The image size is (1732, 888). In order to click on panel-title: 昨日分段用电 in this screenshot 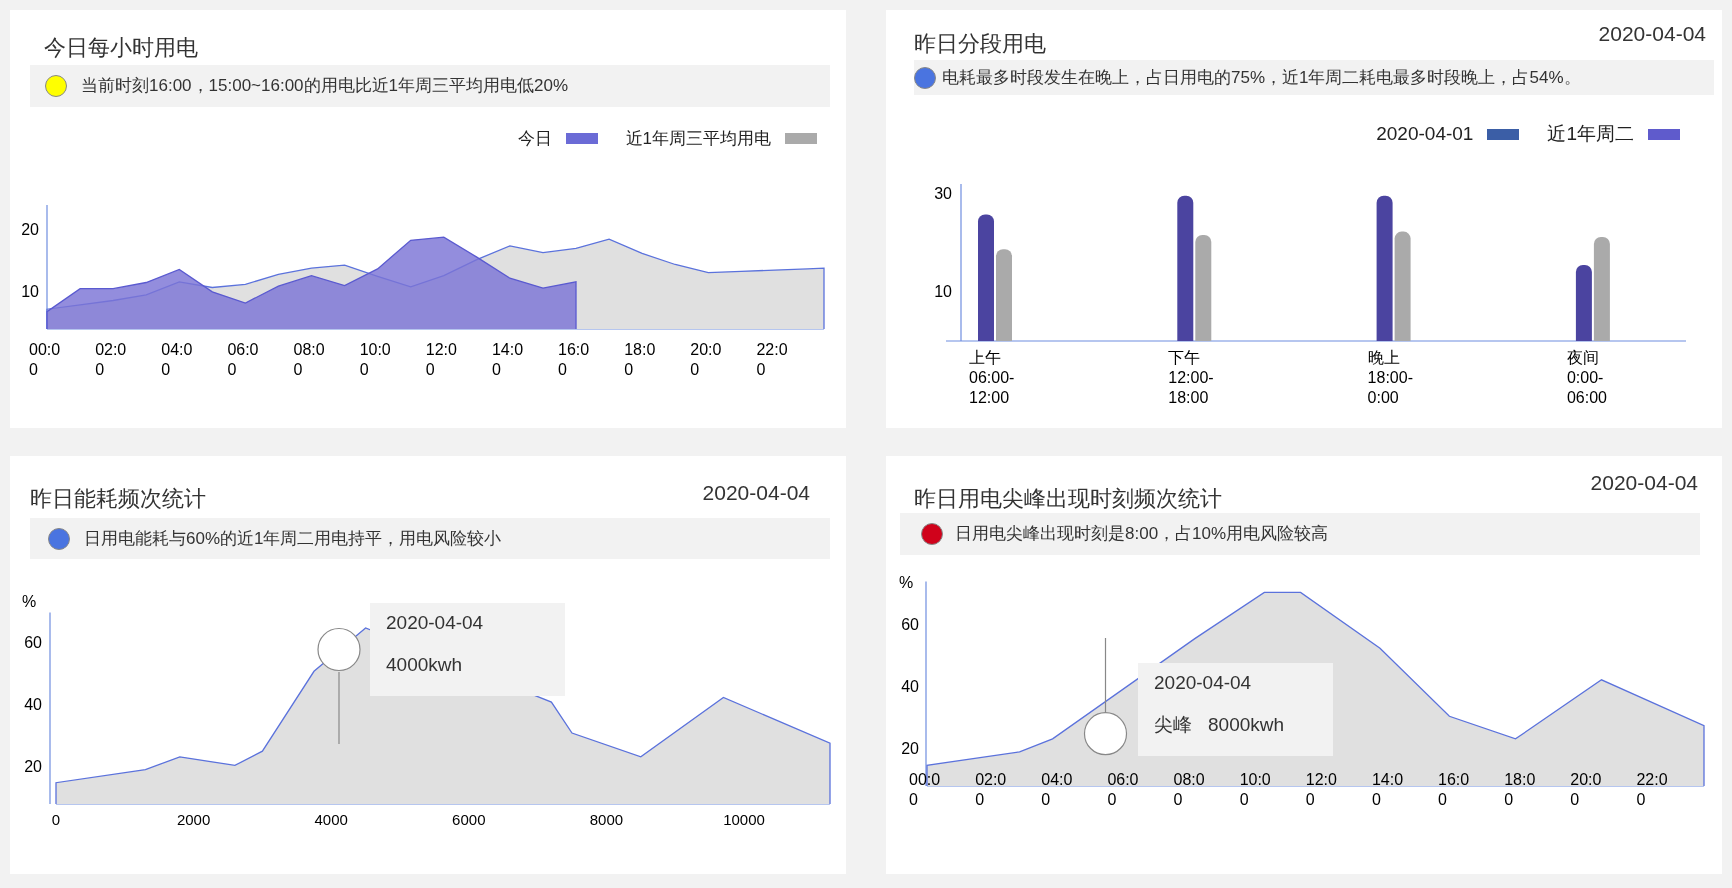, I will do `click(980, 44)`.